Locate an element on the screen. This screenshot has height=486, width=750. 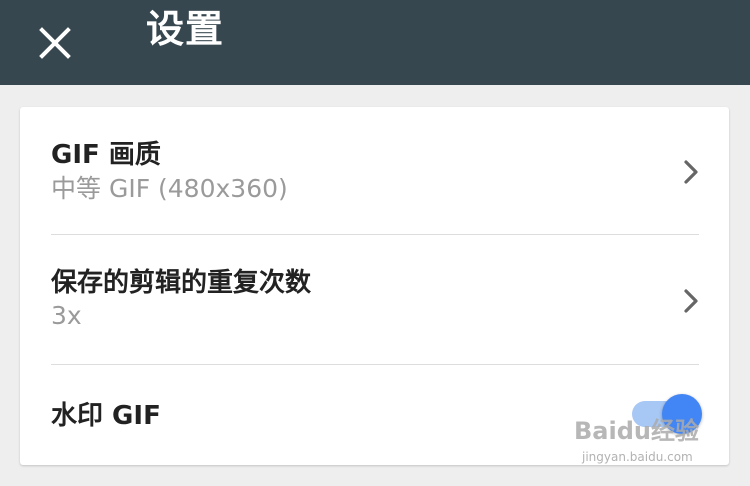
toggle-thumb is located at coordinates (682, 414).